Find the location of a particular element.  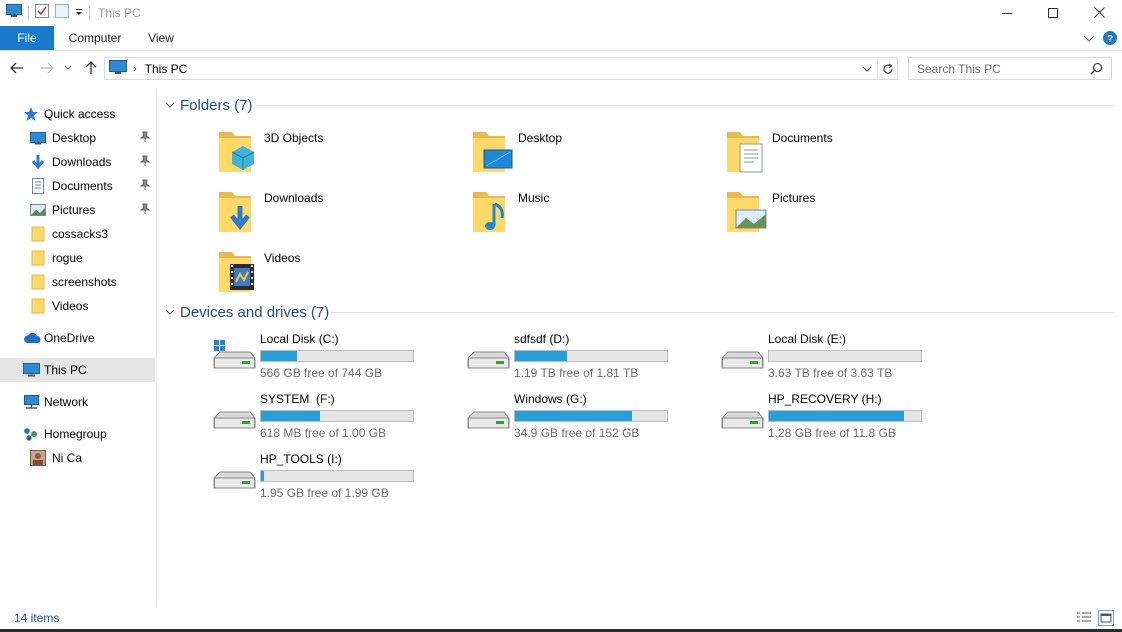

drive-tile: HP_TOOLS (I:) 1.95 GB free of 1.99 GB is located at coordinates (337, 479).